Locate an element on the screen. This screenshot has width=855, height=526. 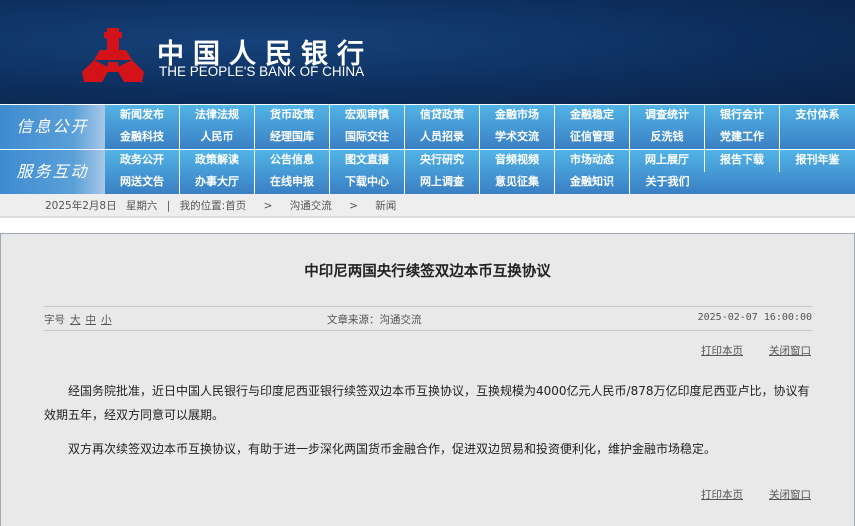
breadcrumb-home: 首页 is located at coordinates (235, 206).